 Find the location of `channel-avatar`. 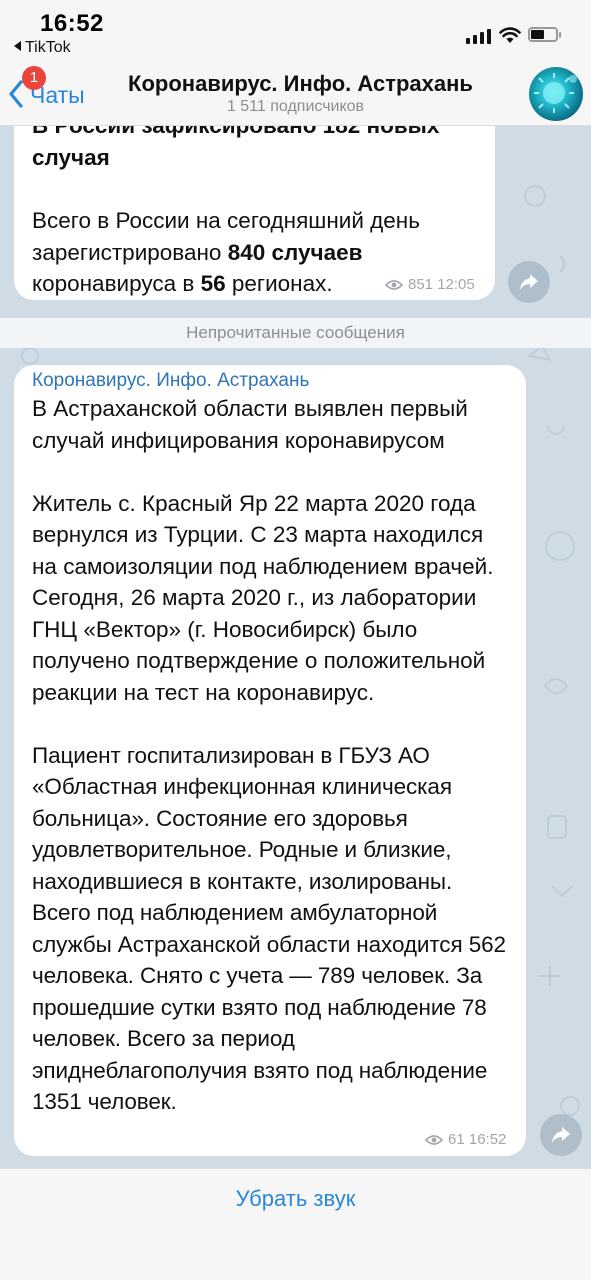

channel-avatar is located at coordinates (556, 94).